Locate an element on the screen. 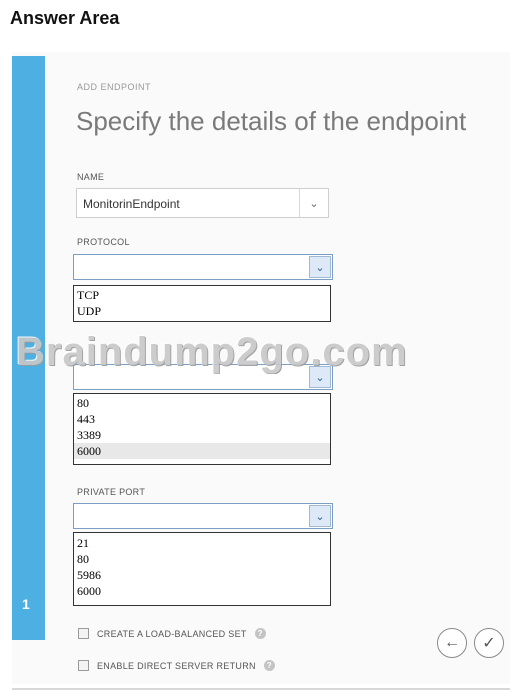  step-number: 1 is located at coordinates (26, 604).